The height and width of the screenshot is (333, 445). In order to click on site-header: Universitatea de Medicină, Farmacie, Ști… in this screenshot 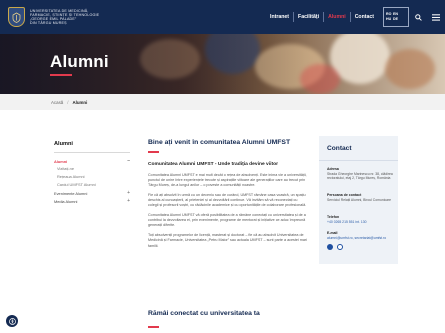, I will do `click(222, 17)`.